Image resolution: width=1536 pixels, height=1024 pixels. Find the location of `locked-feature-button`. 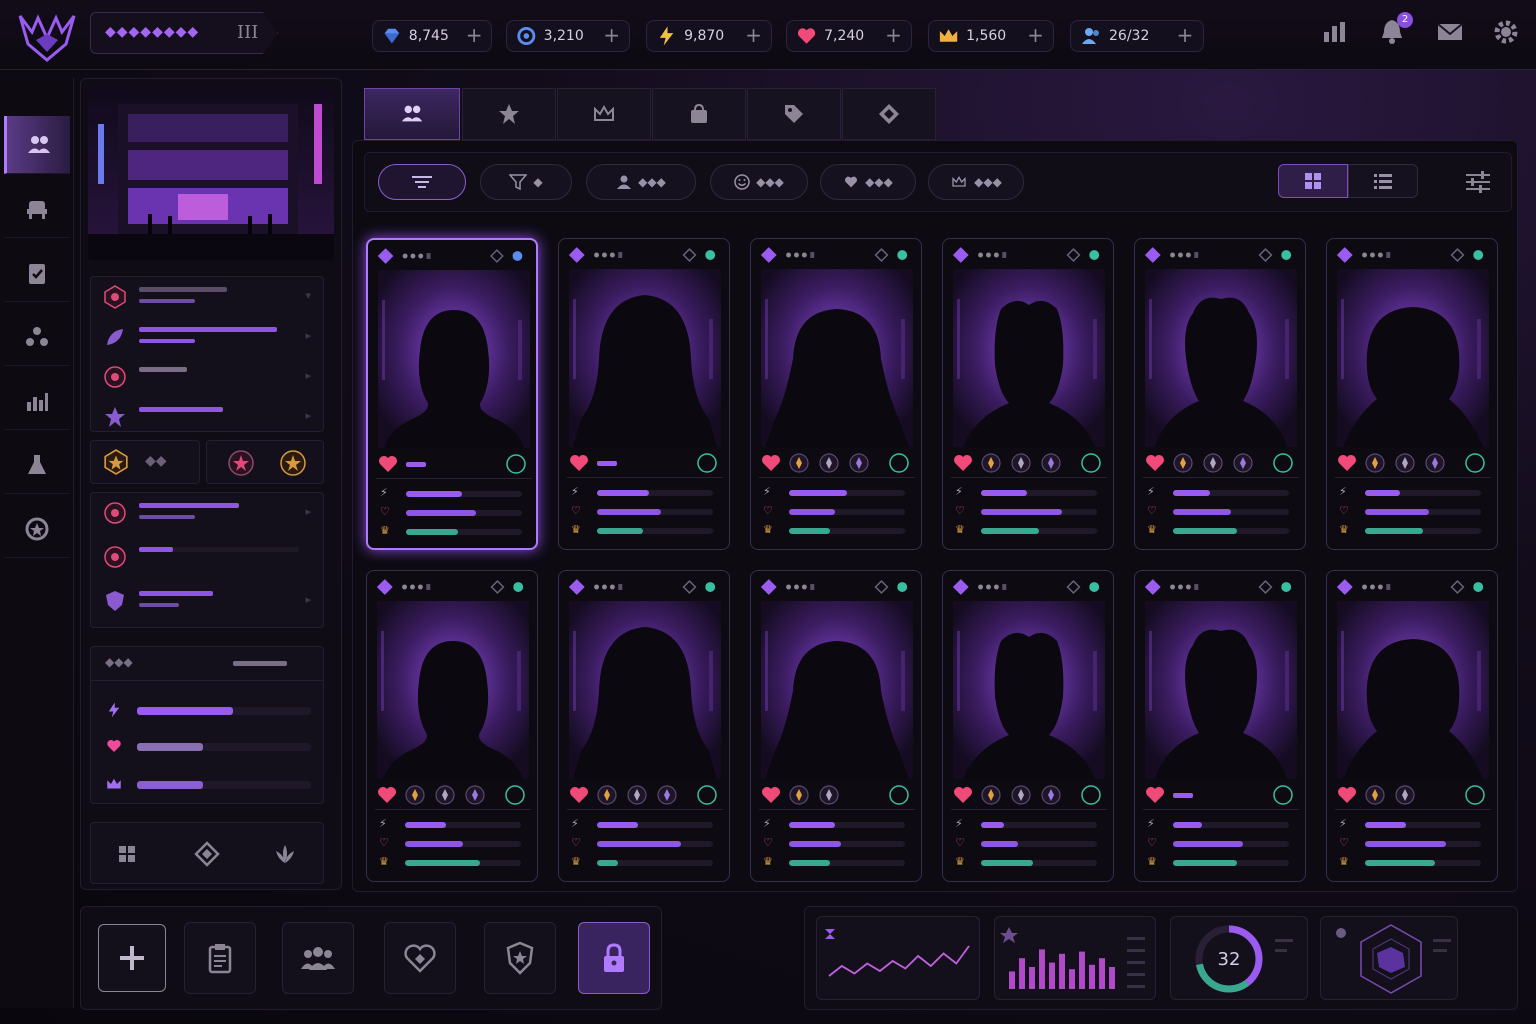

locked-feature-button is located at coordinates (614, 958).